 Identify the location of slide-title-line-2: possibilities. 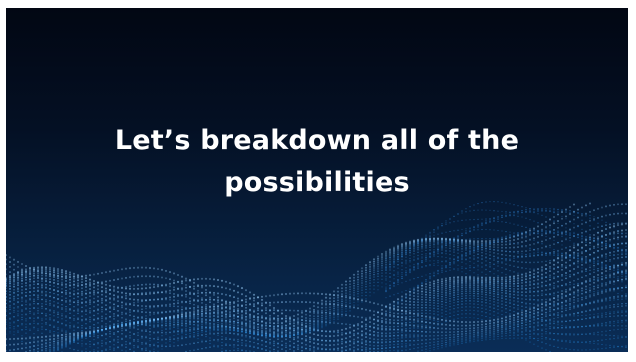
(317, 183).